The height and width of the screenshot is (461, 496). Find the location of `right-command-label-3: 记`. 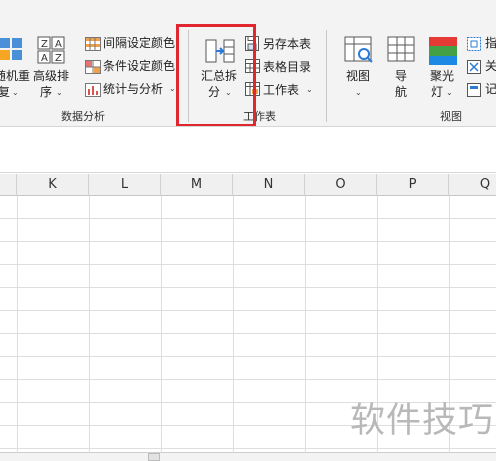

right-command-label-3: 记 is located at coordinates (490, 89).